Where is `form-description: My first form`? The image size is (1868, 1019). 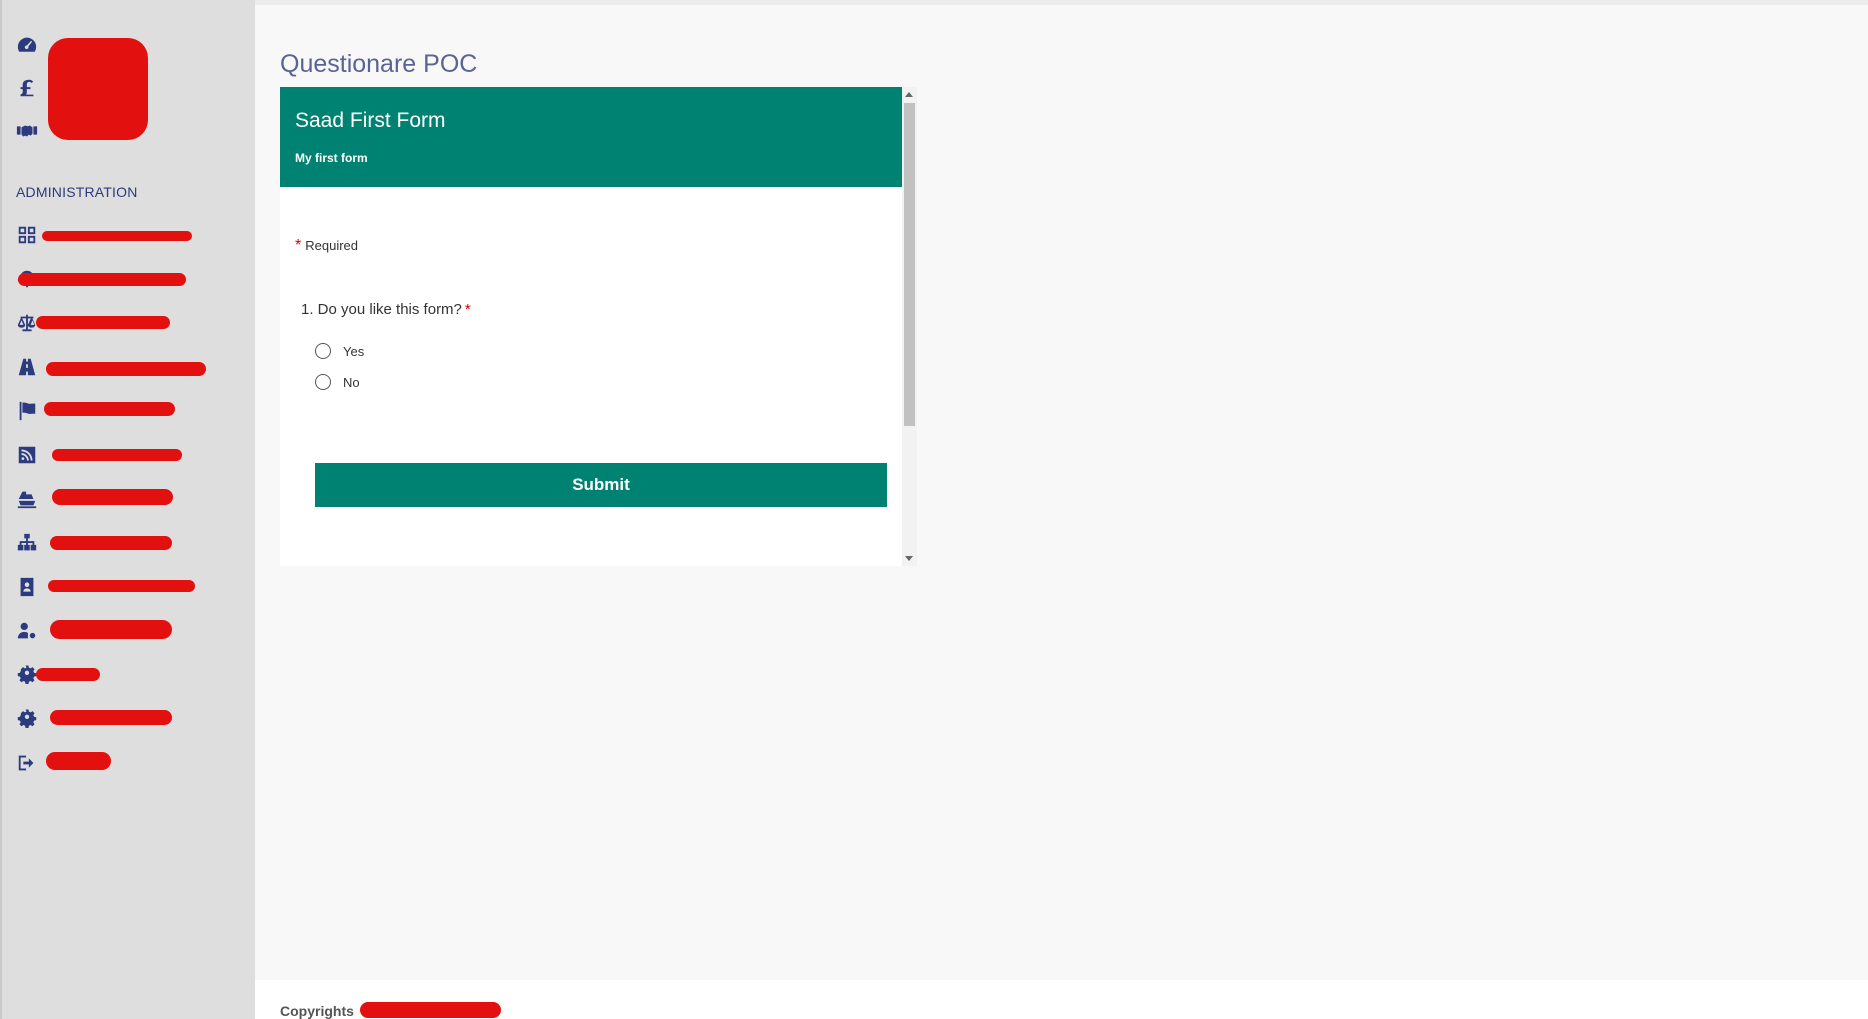 form-description: My first form is located at coordinates (331, 158).